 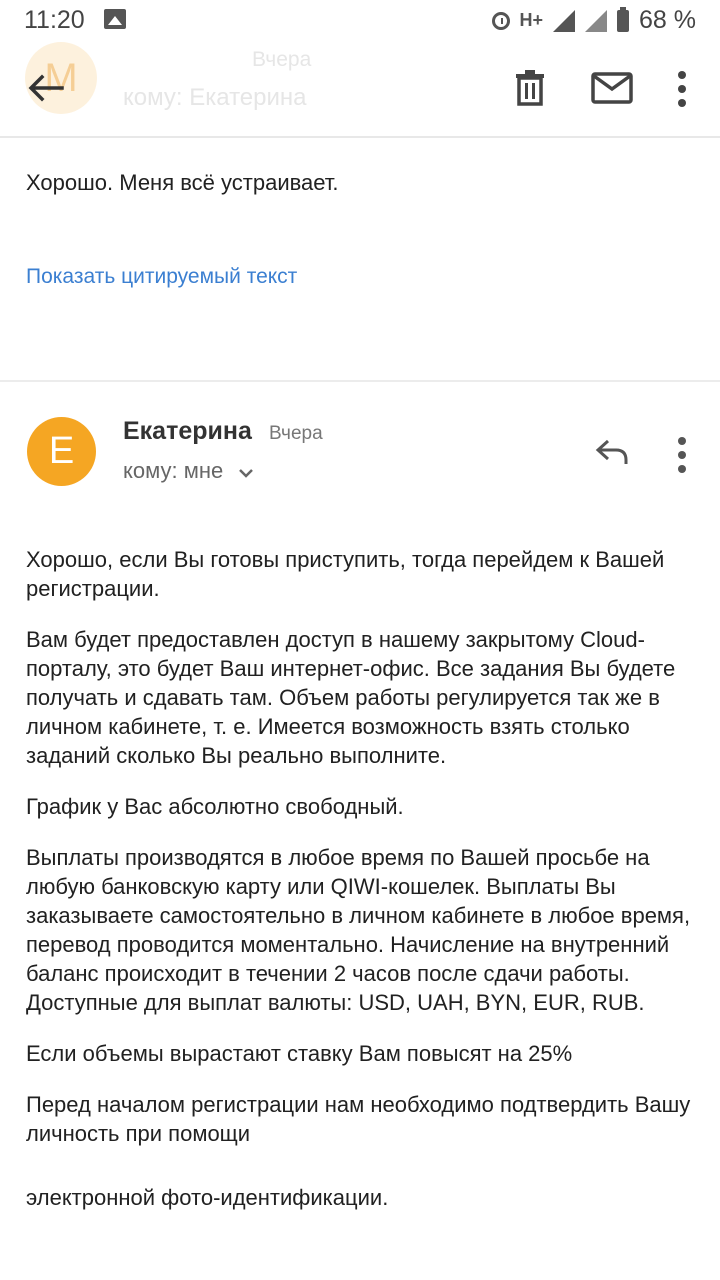 I want to click on battery-percent: 68 %, so click(x=667, y=20).